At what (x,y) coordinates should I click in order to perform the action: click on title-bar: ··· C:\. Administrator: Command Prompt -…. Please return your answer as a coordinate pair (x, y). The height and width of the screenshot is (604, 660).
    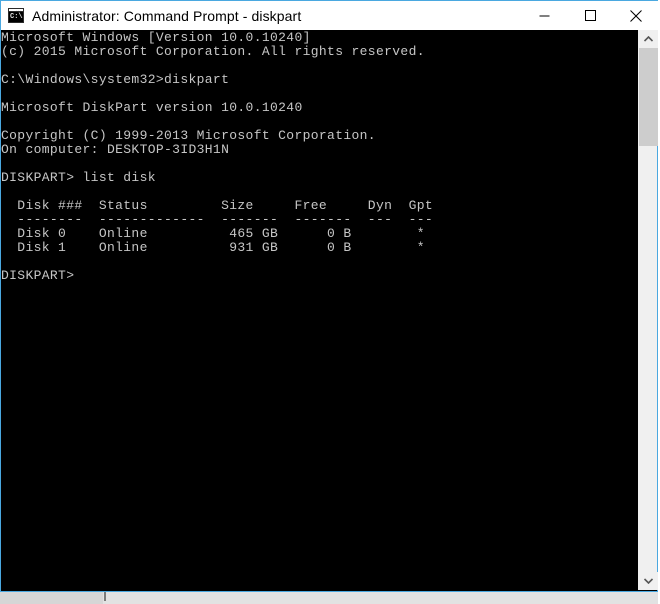
    Looking at the image, I should click on (330, 15).